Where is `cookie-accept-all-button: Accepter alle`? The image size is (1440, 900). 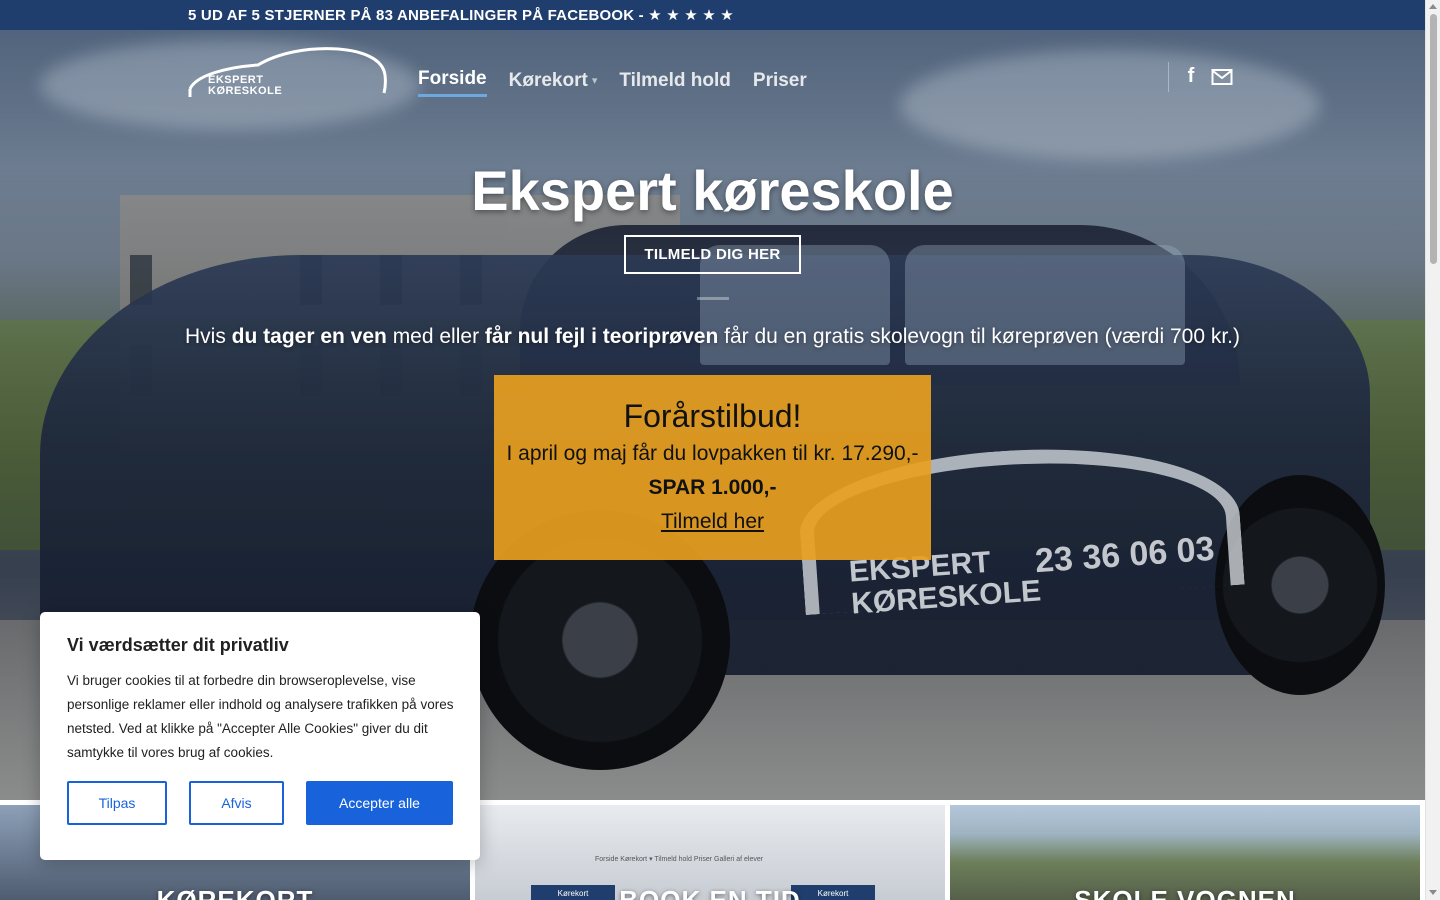 cookie-accept-all-button: Accepter alle is located at coordinates (379, 803).